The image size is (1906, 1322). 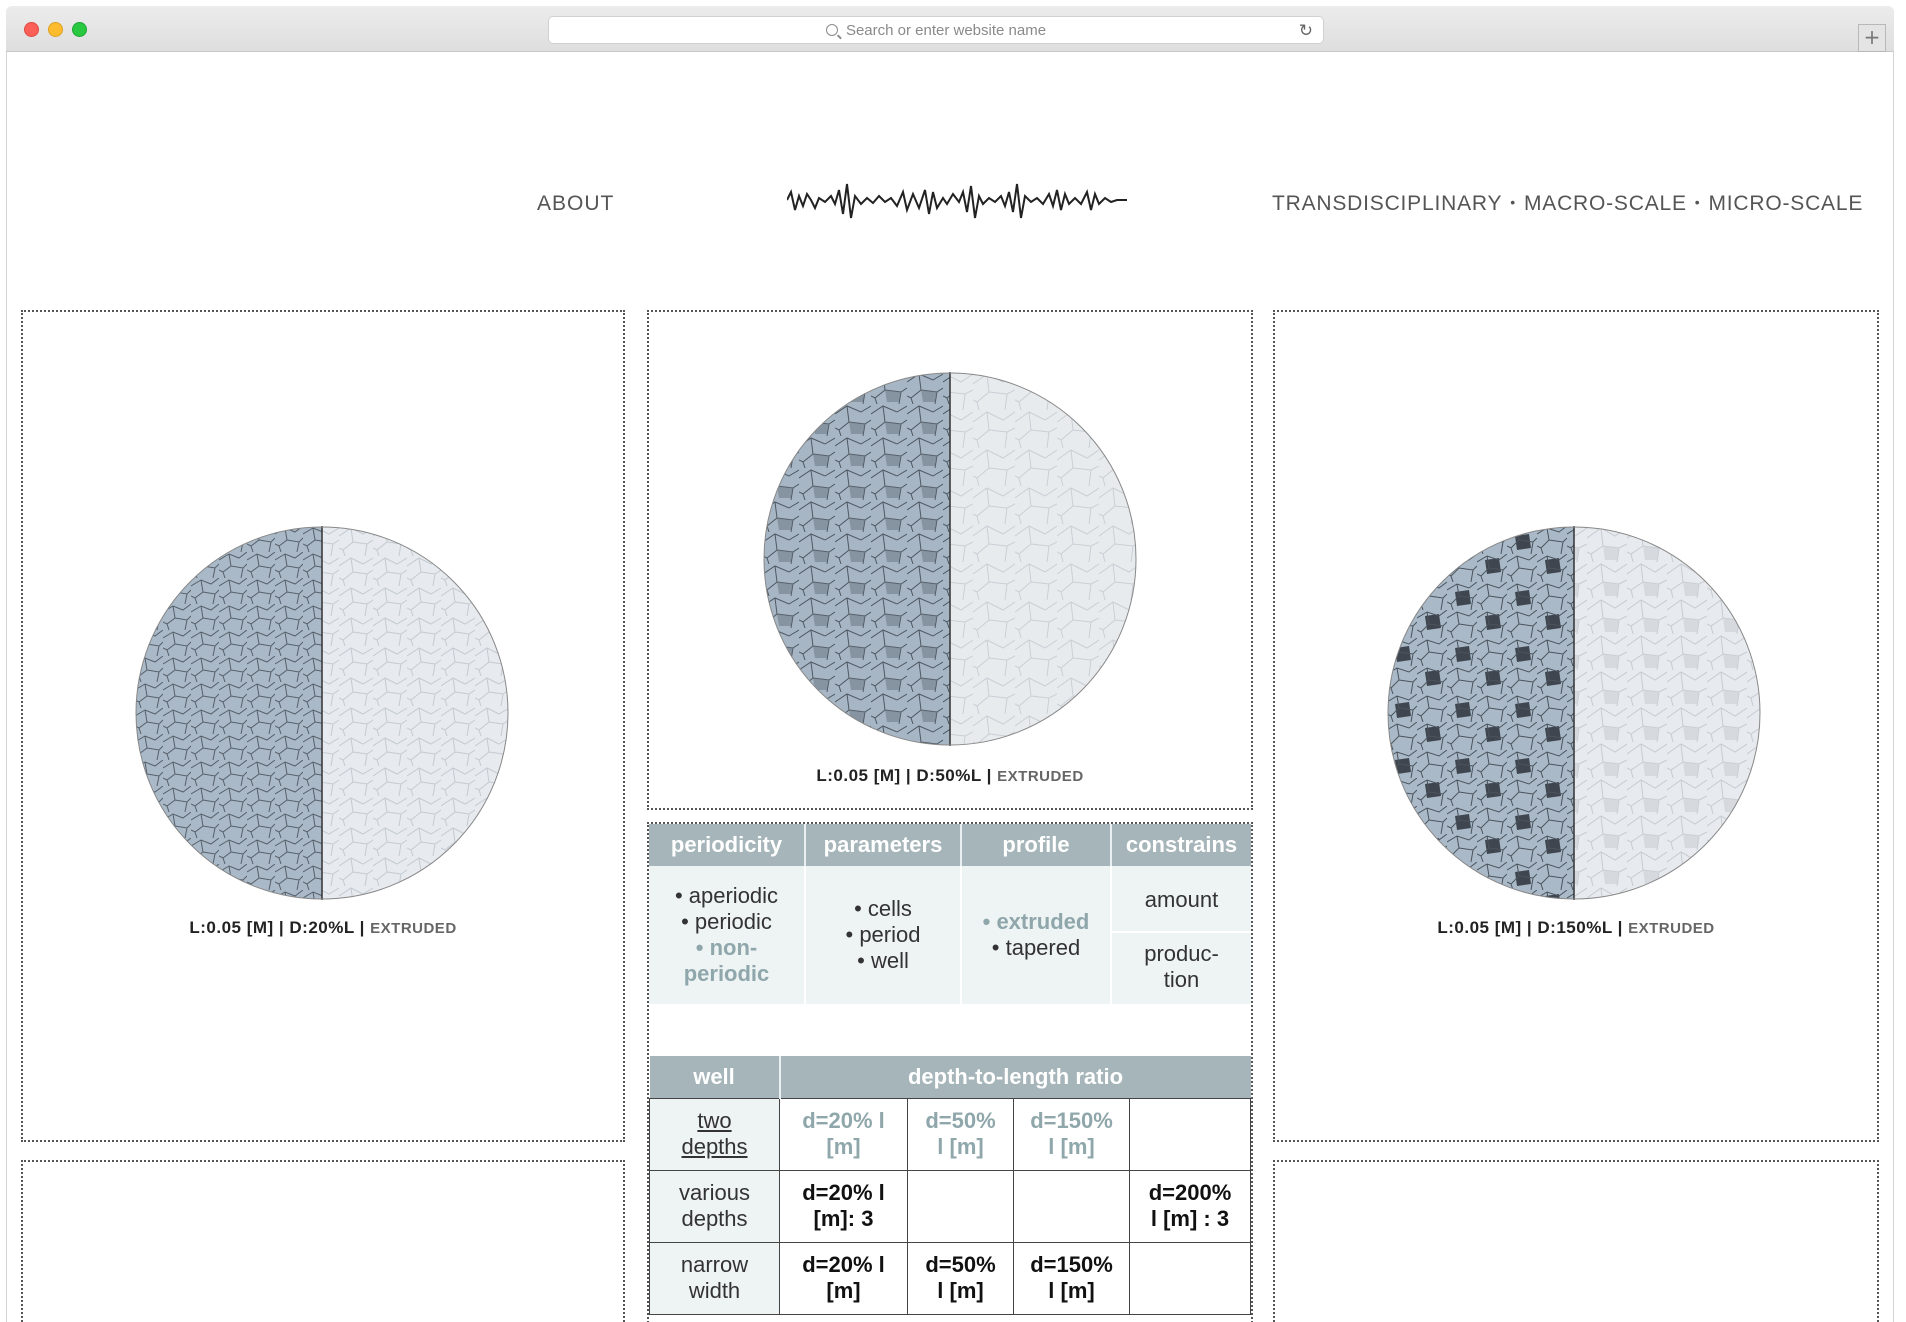 What do you see at coordinates (883, 845) in the screenshot?
I see `table-header: parameters` at bounding box center [883, 845].